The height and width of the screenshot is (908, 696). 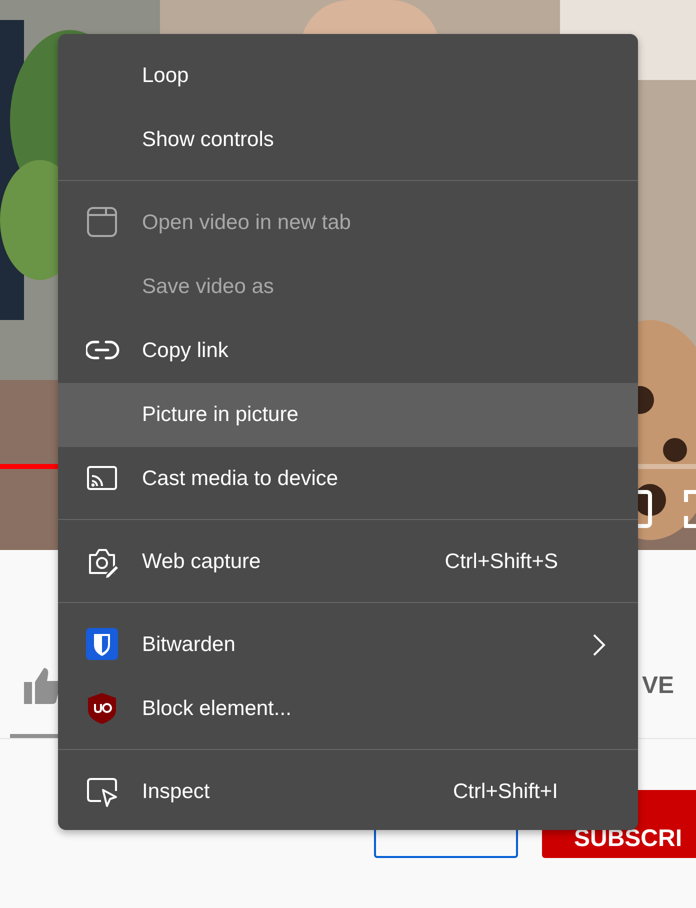 I want to click on shortcut-text: Ctrl+Shift+I, so click(x=505, y=792).